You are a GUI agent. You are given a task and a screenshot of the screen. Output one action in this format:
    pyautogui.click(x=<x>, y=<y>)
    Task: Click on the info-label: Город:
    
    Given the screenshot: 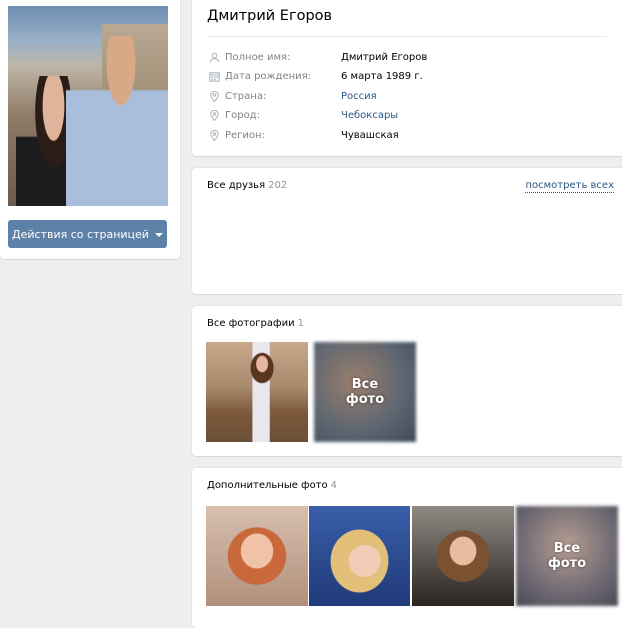 What is the action you would take?
    pyautogui.click(x=242, y=115)
    